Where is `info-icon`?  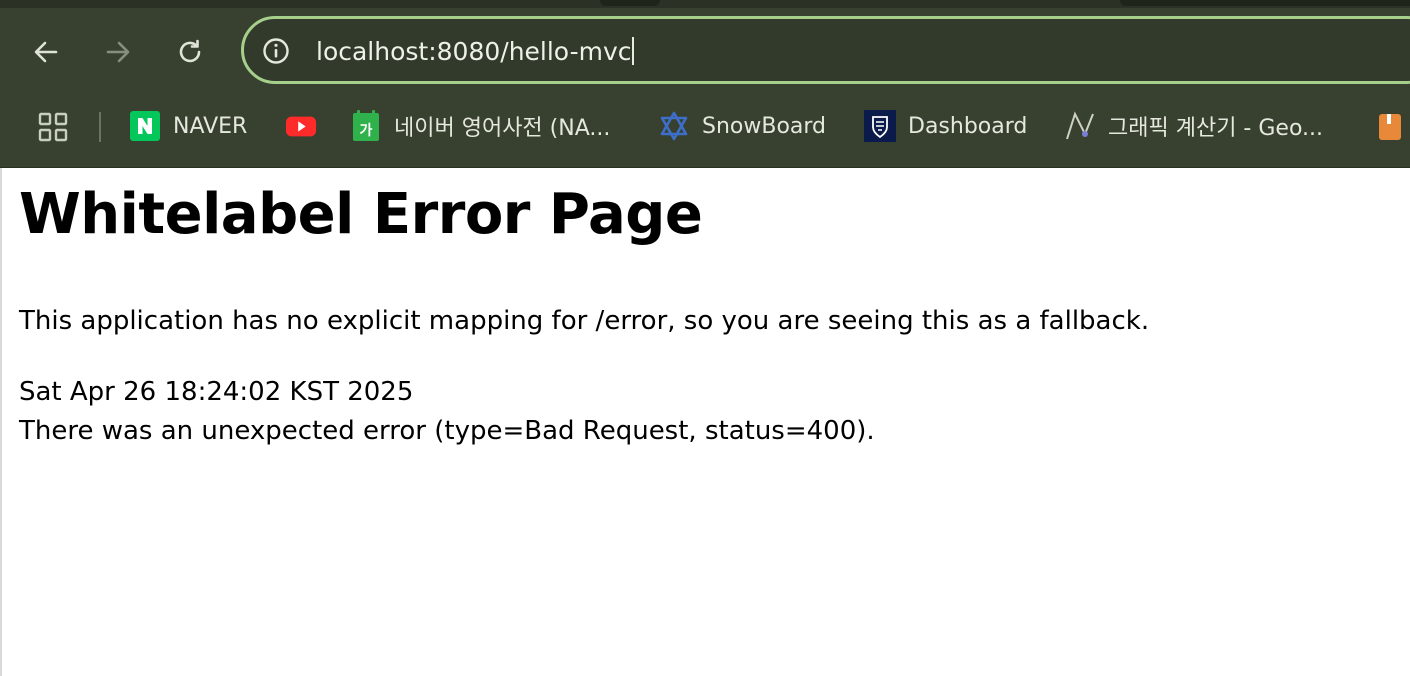
info-icon is located at coordinates (276, 51).